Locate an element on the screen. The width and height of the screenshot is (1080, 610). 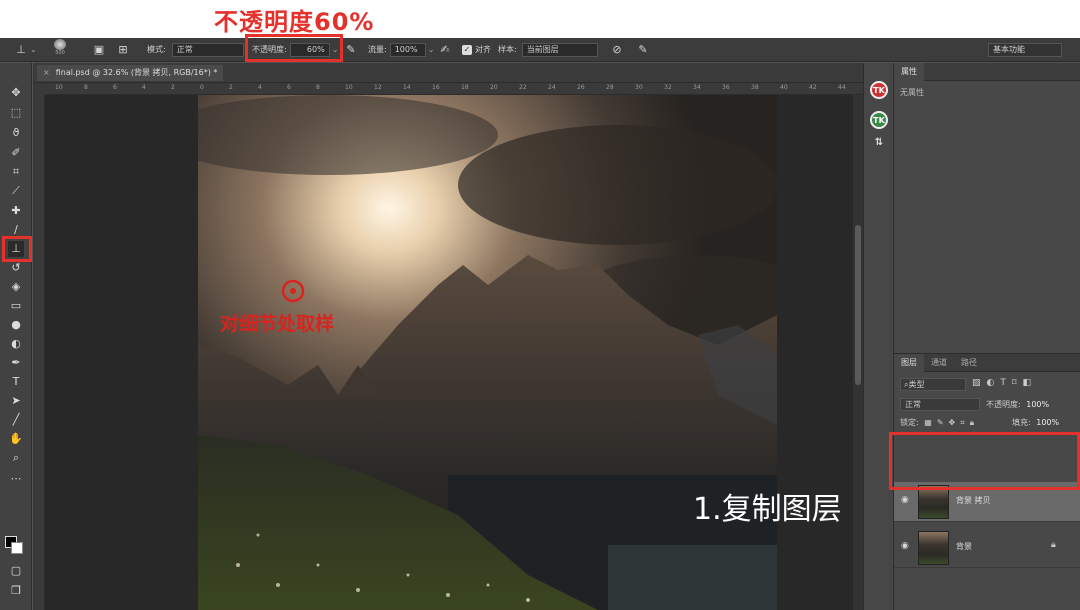
layer-filter-select: ⌕类型 is located at coordinates (933, 384).